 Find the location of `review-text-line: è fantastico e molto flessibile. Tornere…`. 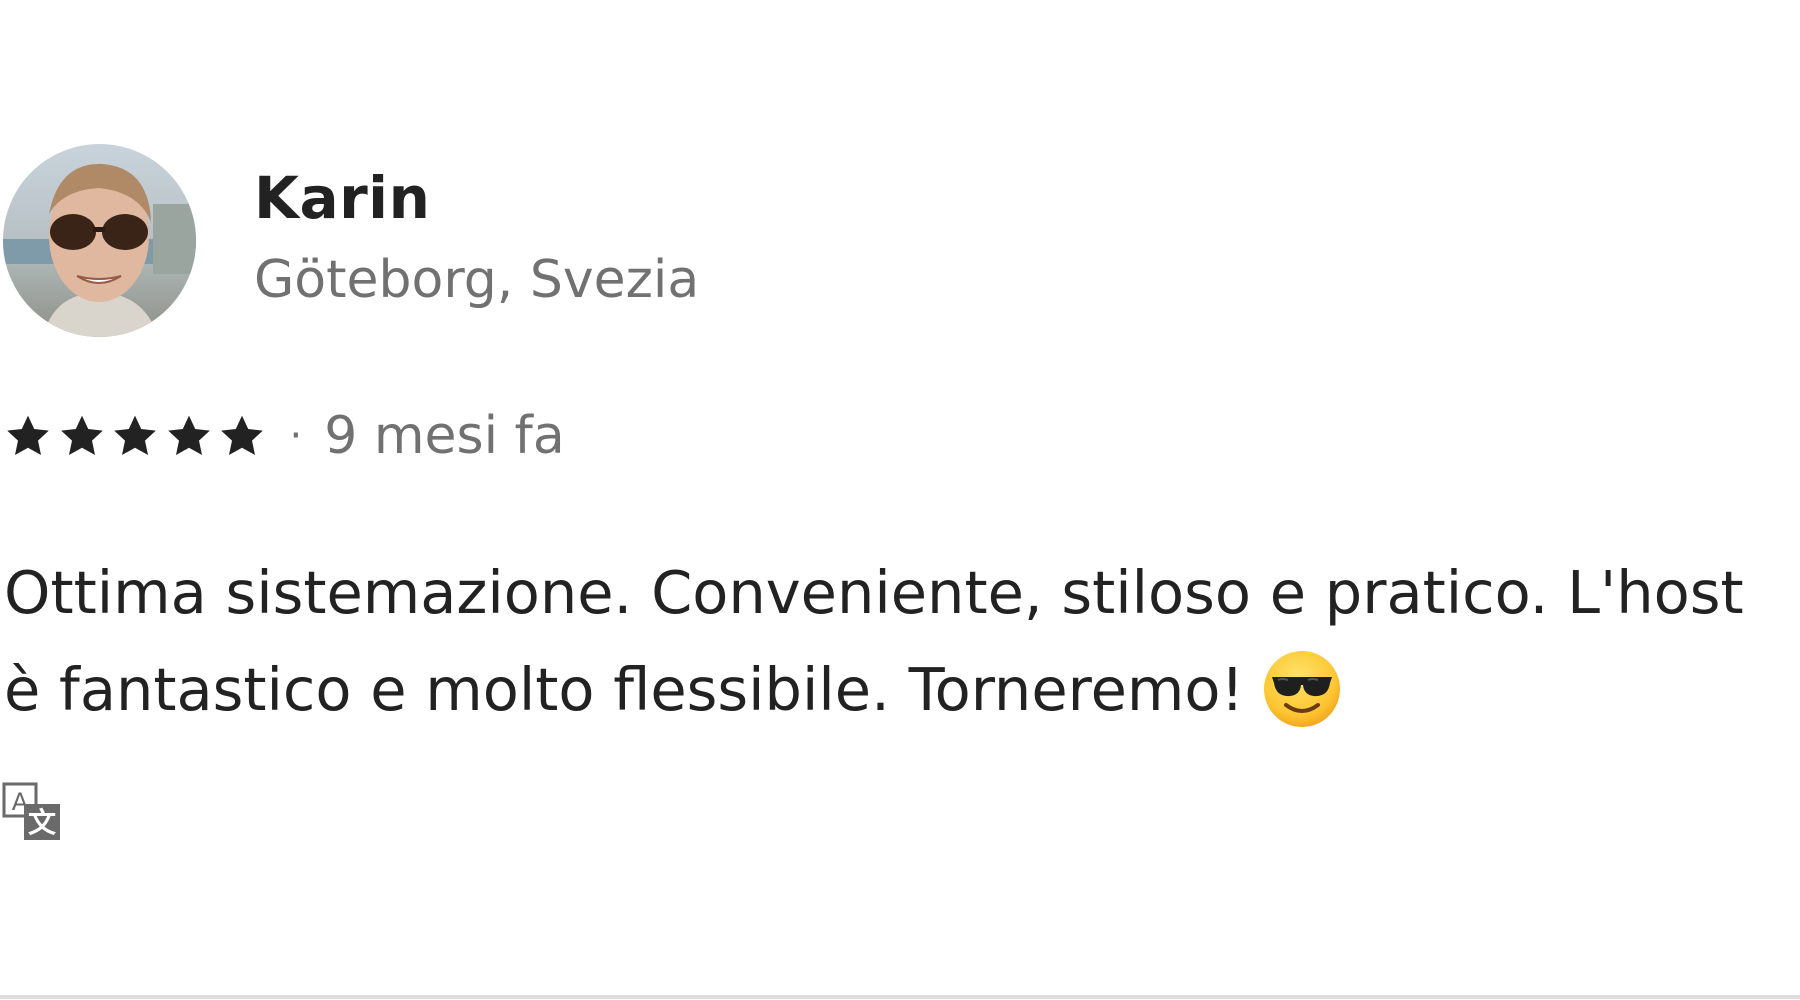

review-text-line: è fantastico e molto flessibile. Tornere… is located at coordinates (624, 689).